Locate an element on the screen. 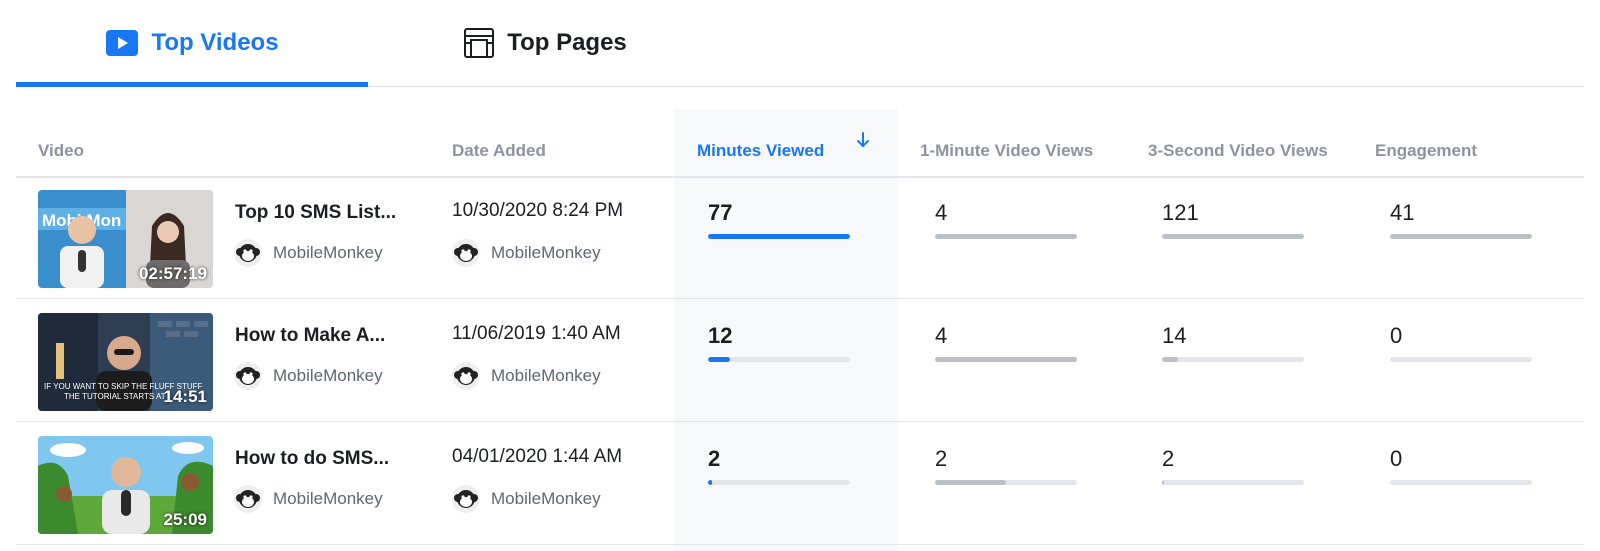 The image size is (1600, 551). minutes-viewed-value: 2 is located at coordinates (714, 458).